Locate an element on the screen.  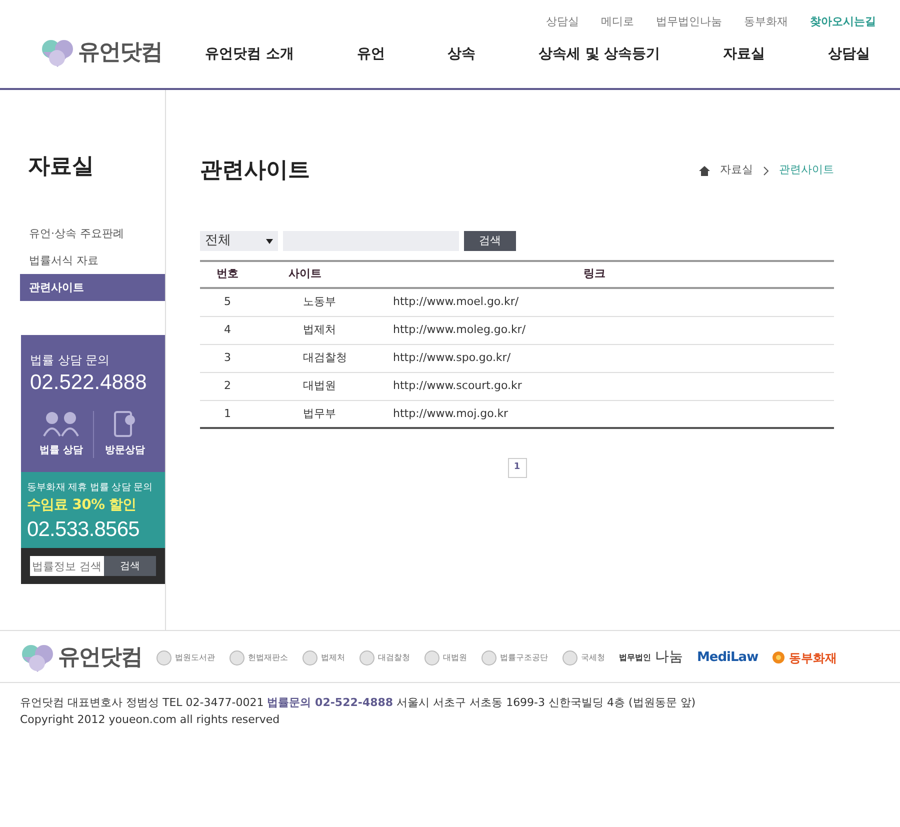
column-header: 링크 is located at coordinates (594, 274).